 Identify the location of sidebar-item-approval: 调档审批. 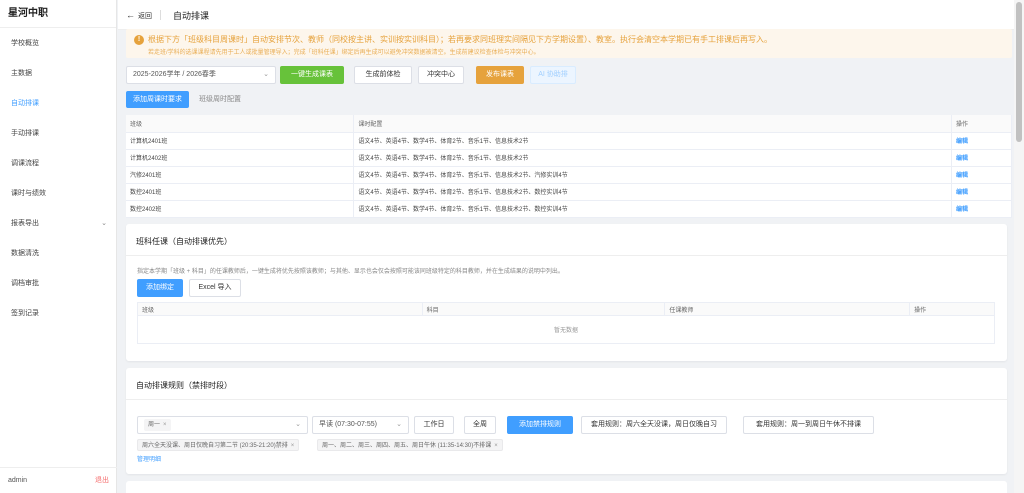
(58, 284).